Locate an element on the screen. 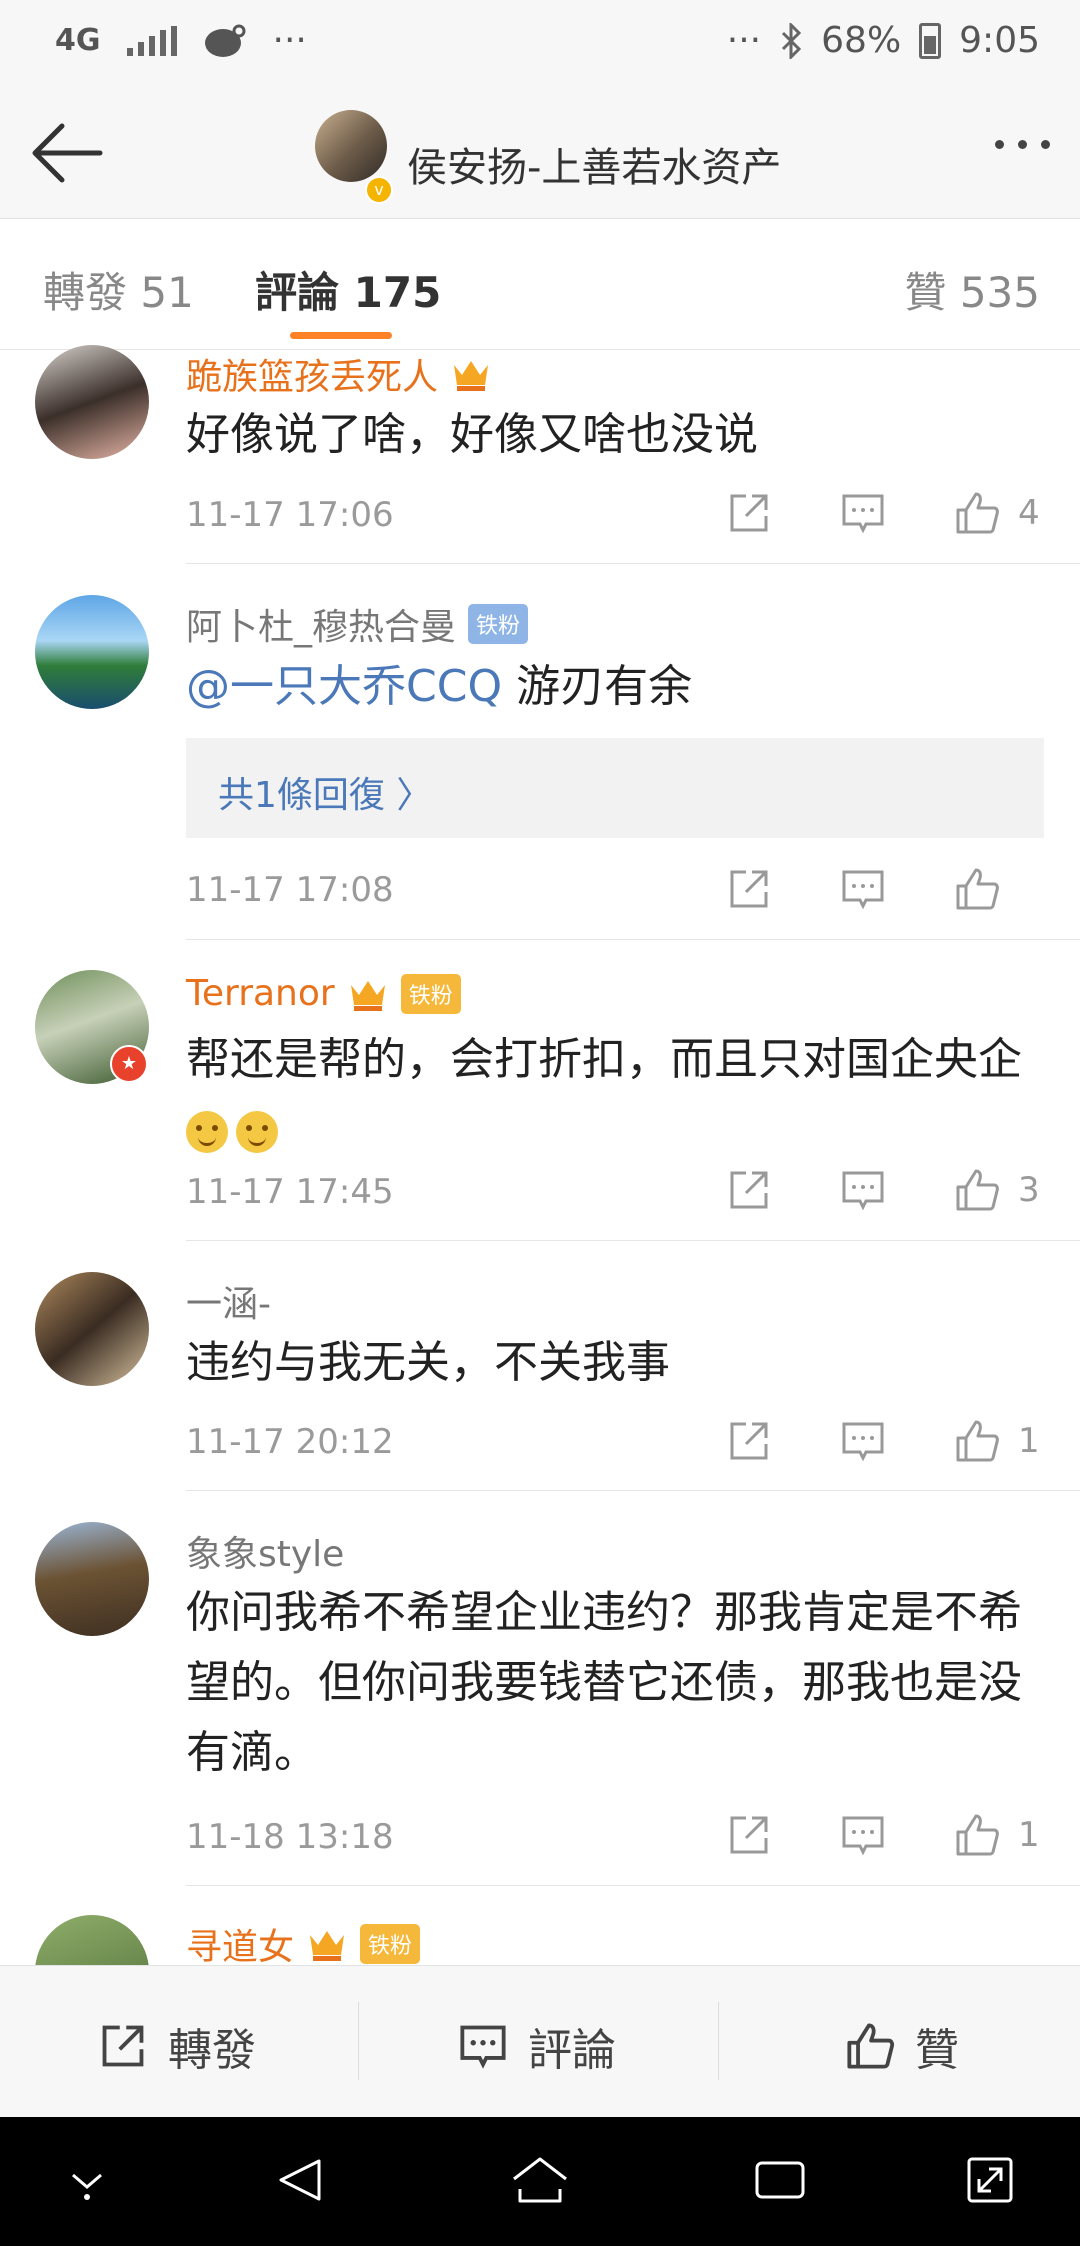 The image size is (1080, 2246). home-icon is located at coordinates (540, 2180).